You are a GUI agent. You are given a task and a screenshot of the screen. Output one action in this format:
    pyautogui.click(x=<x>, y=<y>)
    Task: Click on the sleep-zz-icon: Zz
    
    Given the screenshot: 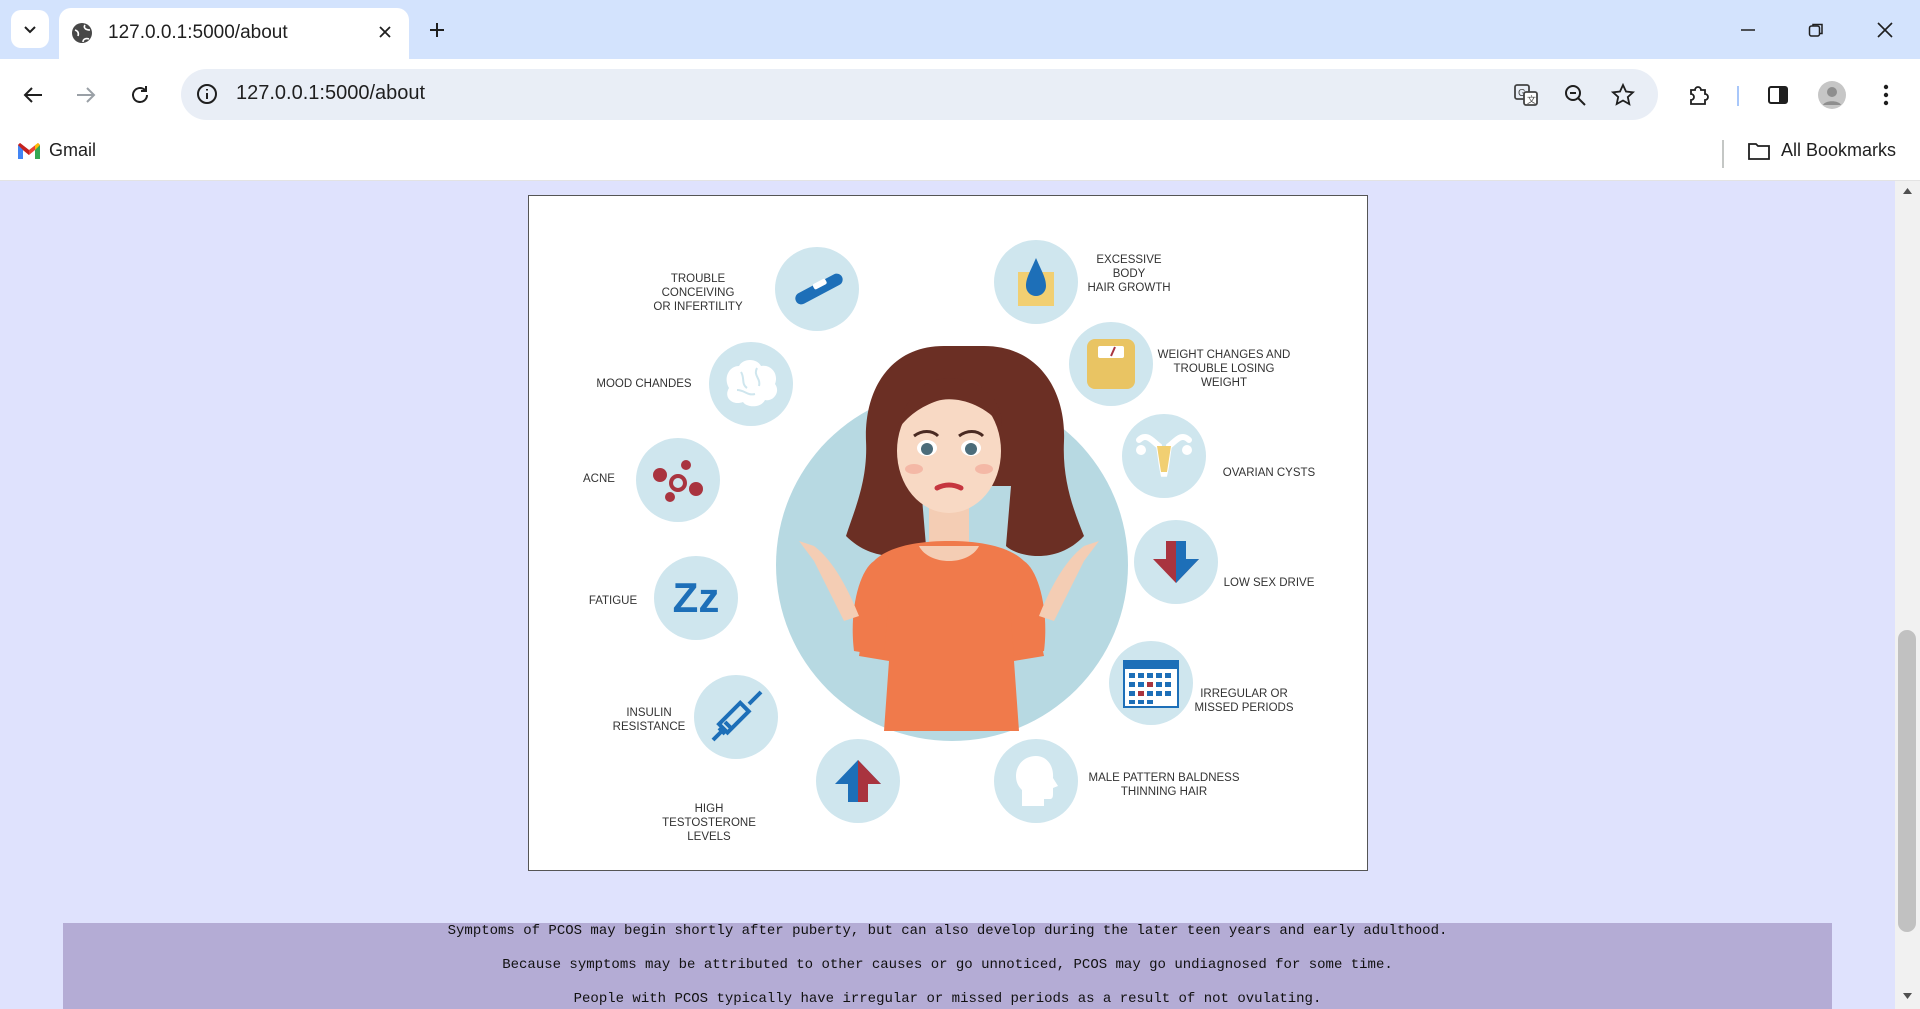 What is the action you would take?
    pyautogui.click(x=696, y=597)
    